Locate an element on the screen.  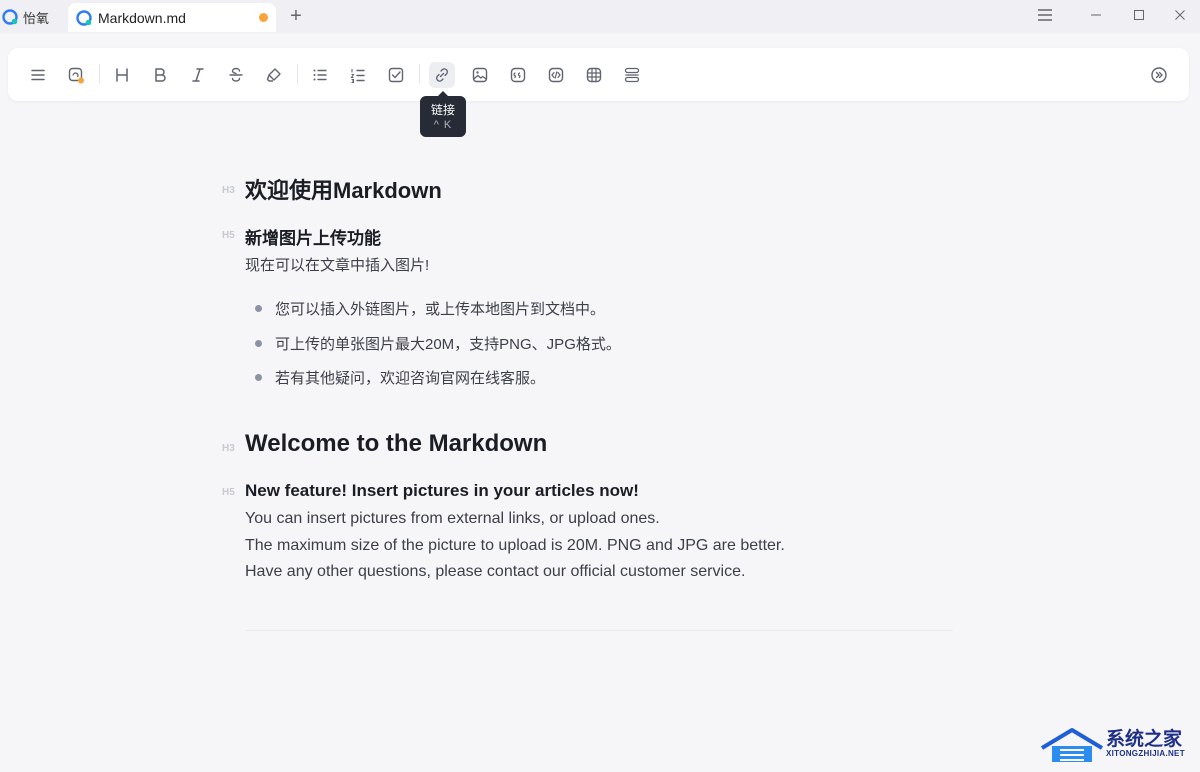
link-tooltip: 链接 ^ K is located at coordinates (443, 114).